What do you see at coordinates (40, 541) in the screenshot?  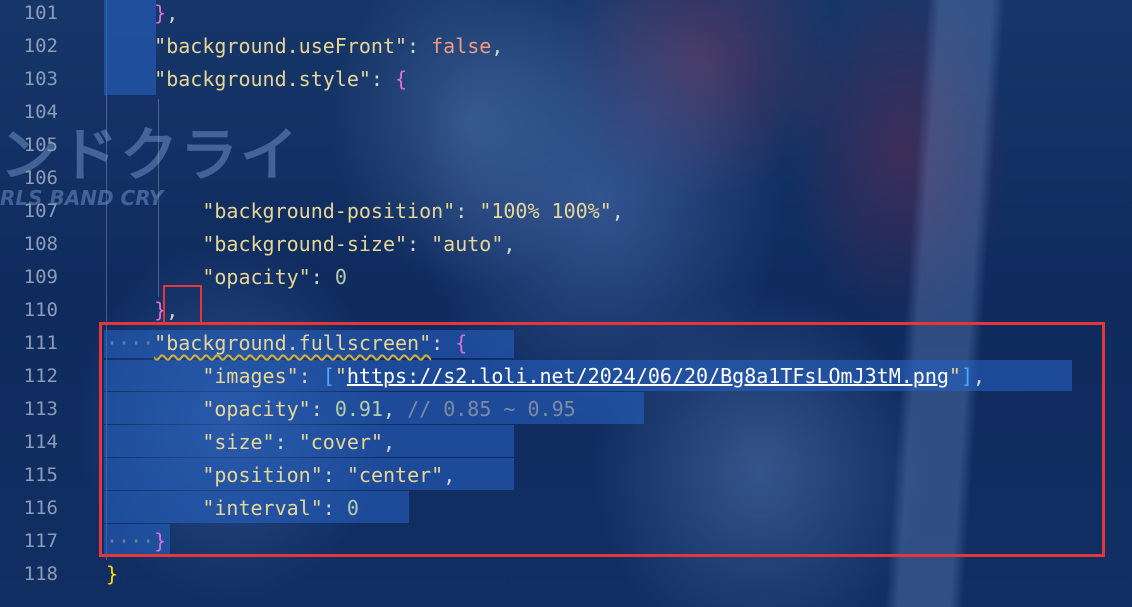 I see `line-number: 117` at bounding box center [40, 541].